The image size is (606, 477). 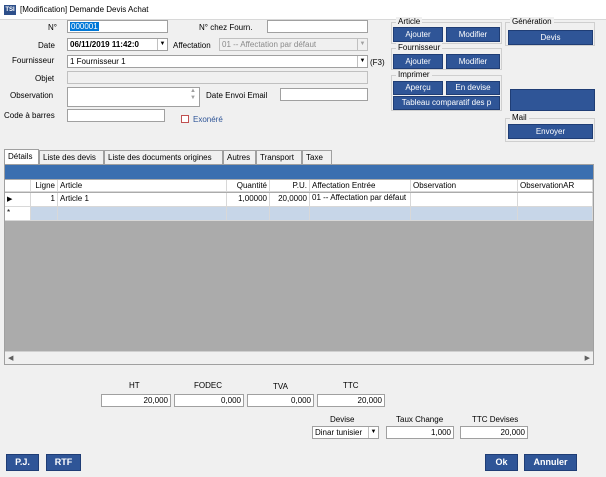 What do you see at coordinates (420, 419) in the screenshot?
I see `taux-change-label: Taux Change` at bounding box center [420, 419].